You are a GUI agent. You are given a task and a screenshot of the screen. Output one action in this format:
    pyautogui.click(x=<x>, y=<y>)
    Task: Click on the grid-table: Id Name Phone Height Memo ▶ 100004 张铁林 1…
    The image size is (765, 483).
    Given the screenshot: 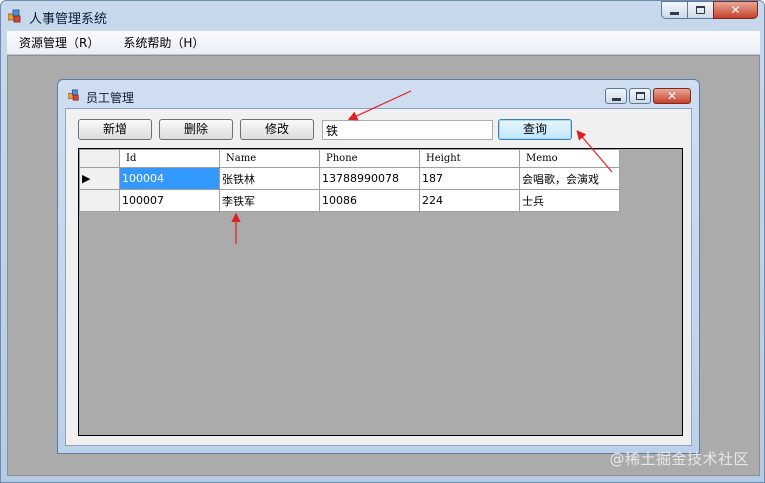 What is the action you would take?
    pyautogui.click(x=349, y=180)
    